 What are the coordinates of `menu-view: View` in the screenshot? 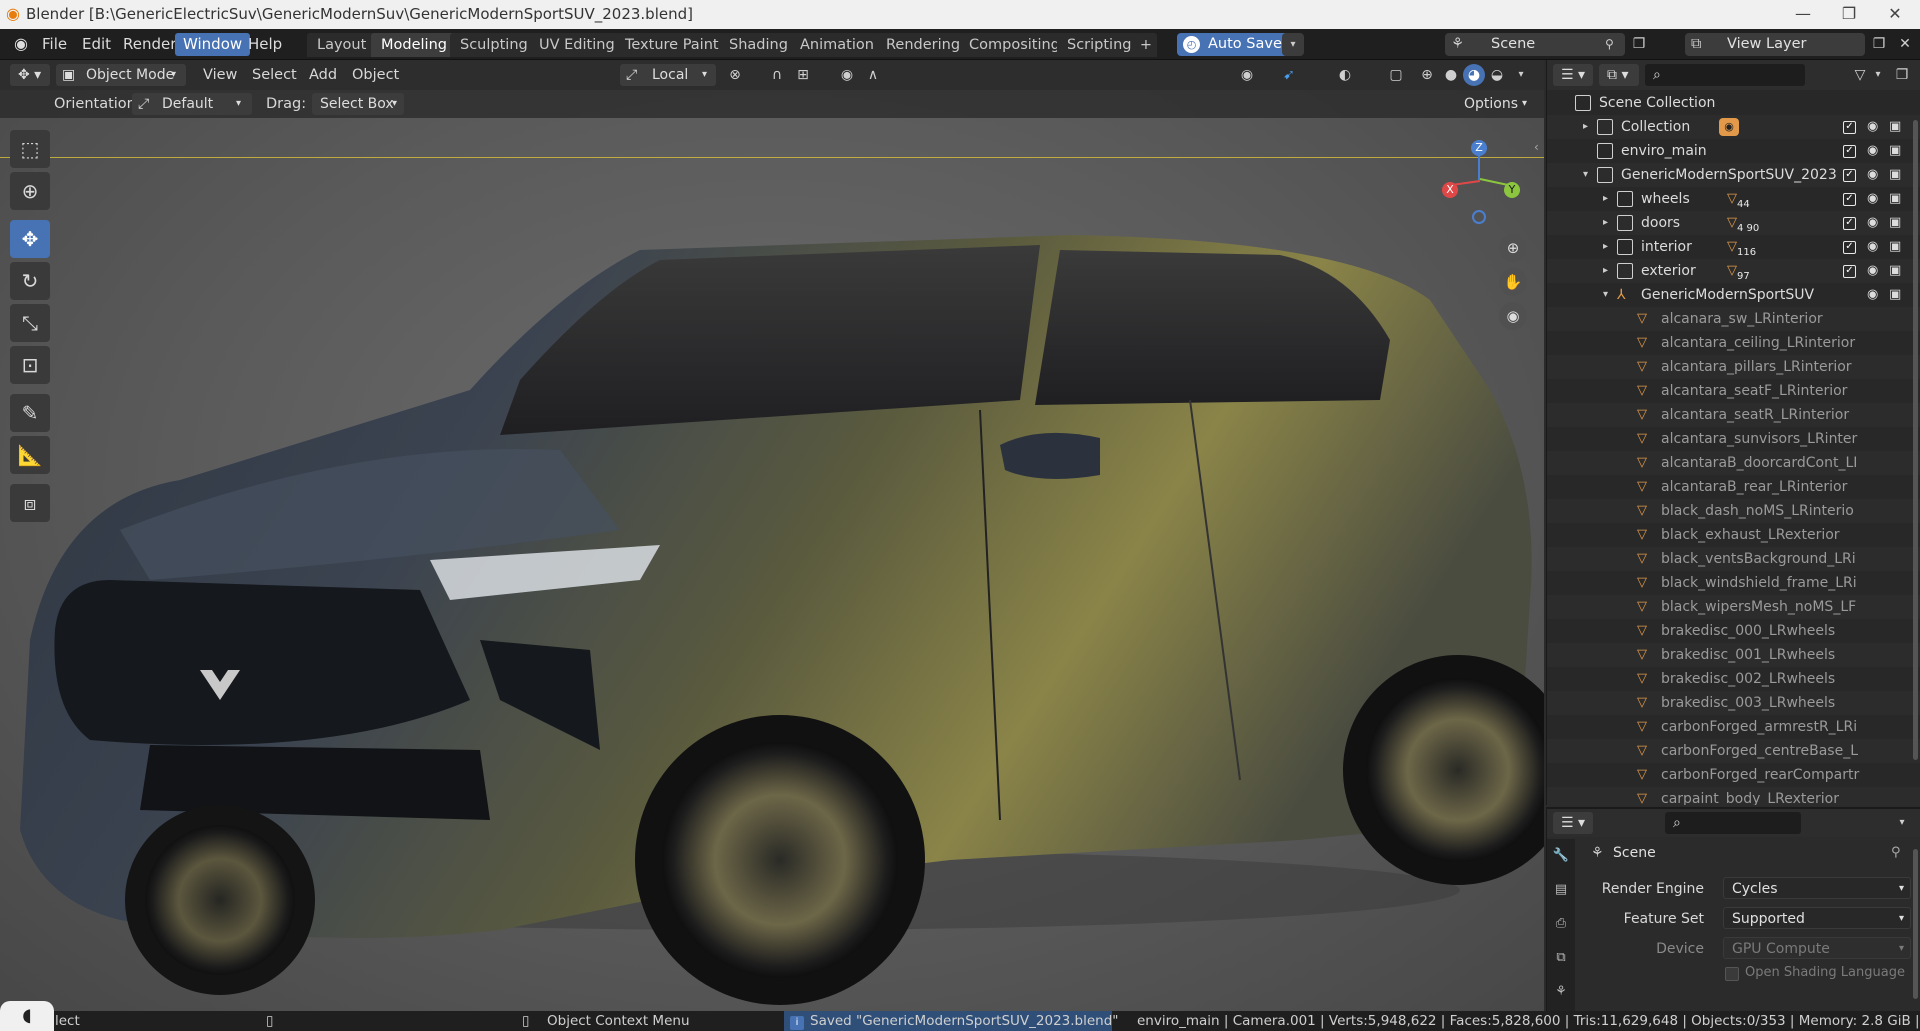 It's located at (220, 75).